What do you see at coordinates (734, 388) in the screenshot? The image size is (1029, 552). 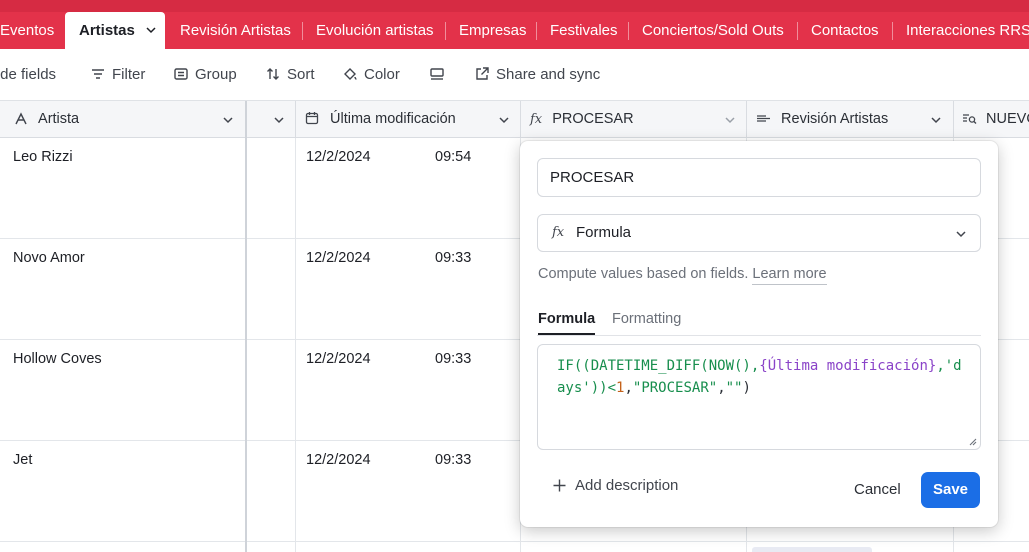 I see `formula-string: ""` at bounding box center [734, 388].